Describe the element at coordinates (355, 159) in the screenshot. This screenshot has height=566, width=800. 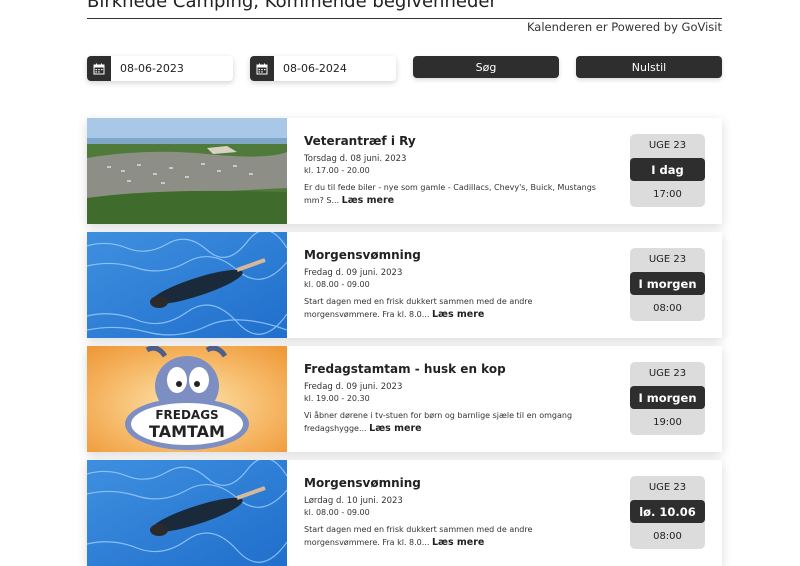
I see `event-date: Torsdag d. 08 juni. 2023` at that location.